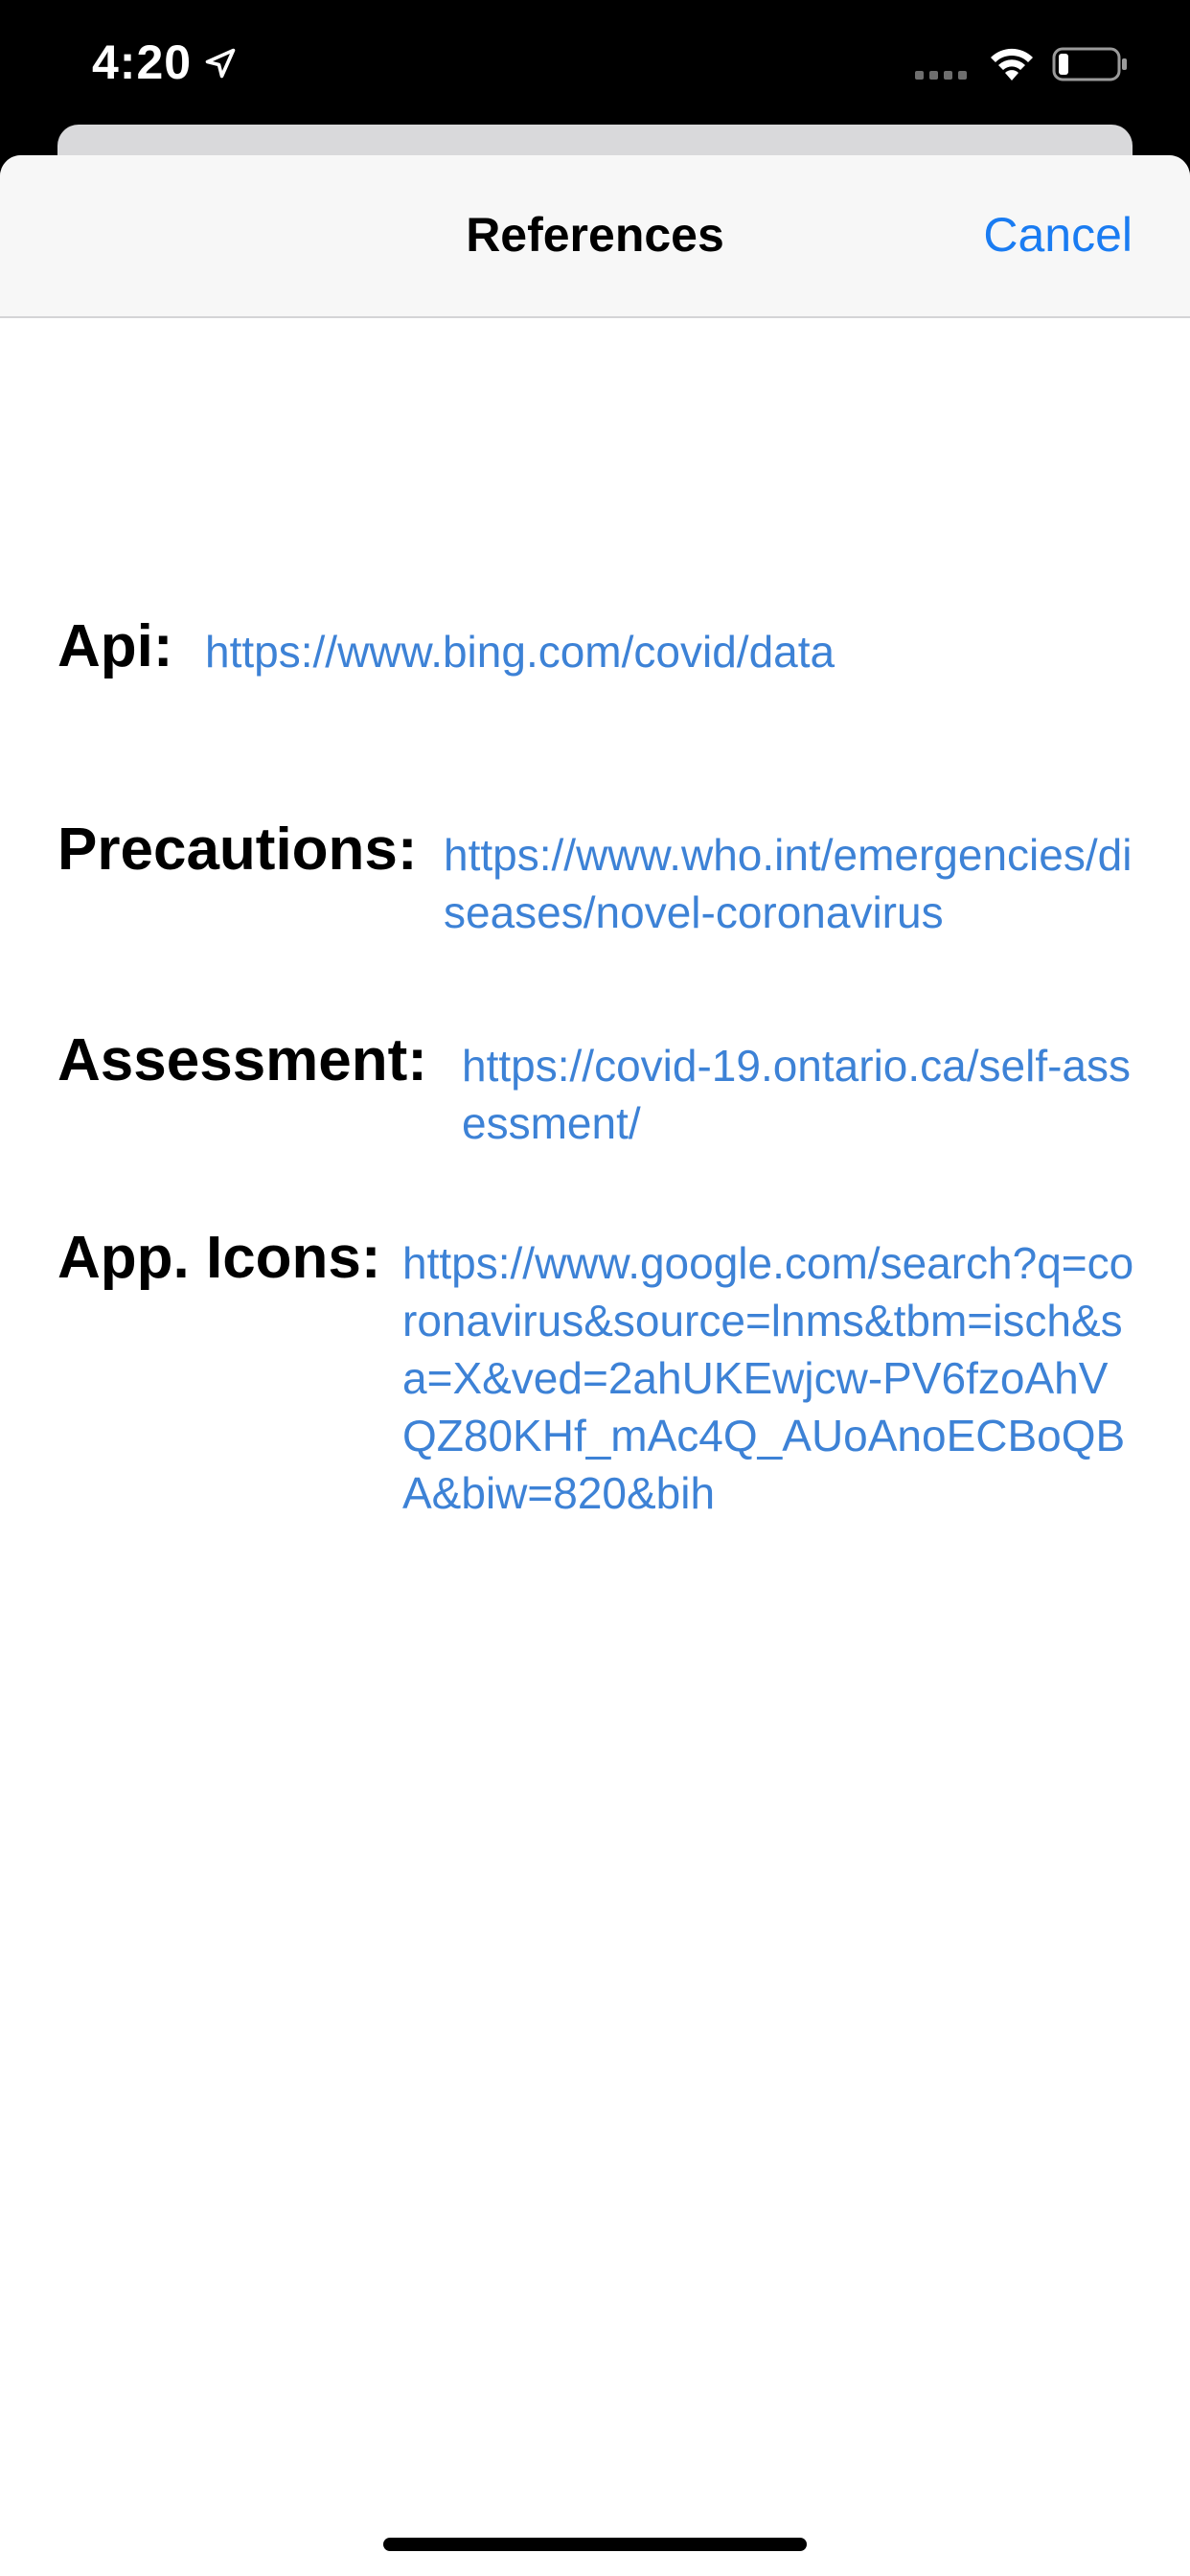 The image size is (1190, 2576). I want to click on status-time: 4:20, so click(143, 62).